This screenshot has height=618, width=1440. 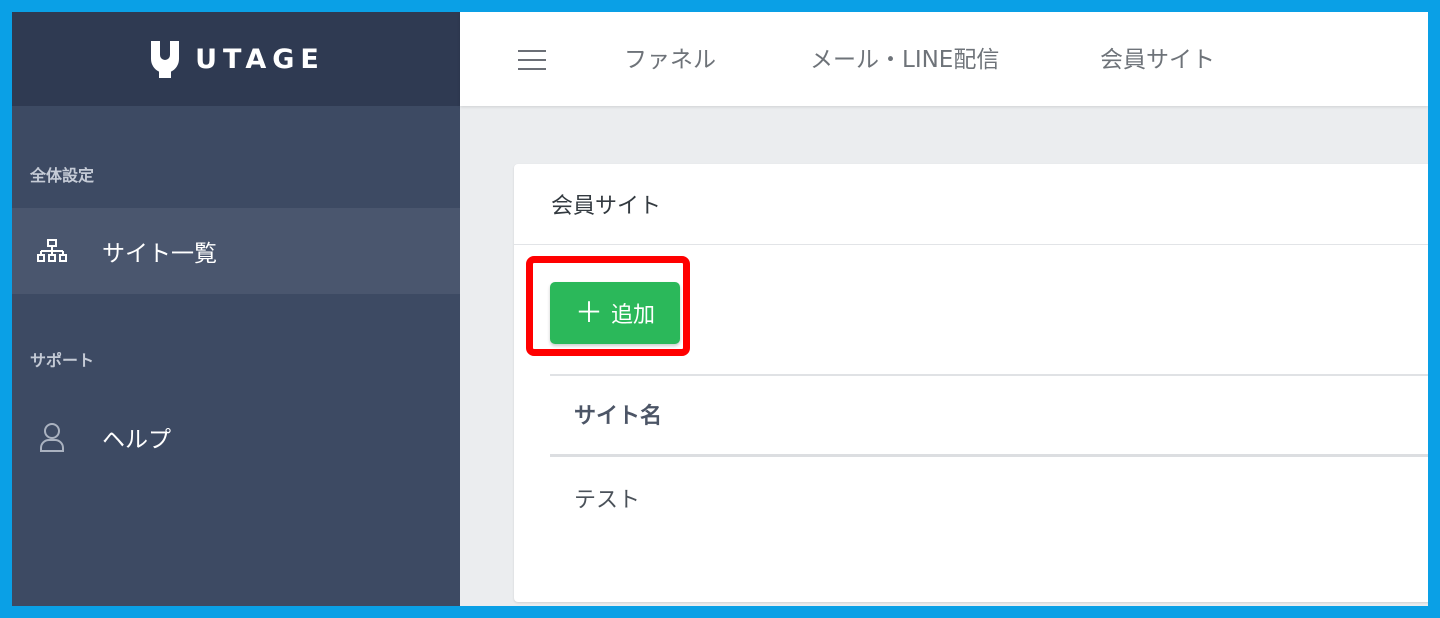 What do you see at coordinates (989, 375) in the screenshot?
I see `table-divider` at bounding box center [989, 375].